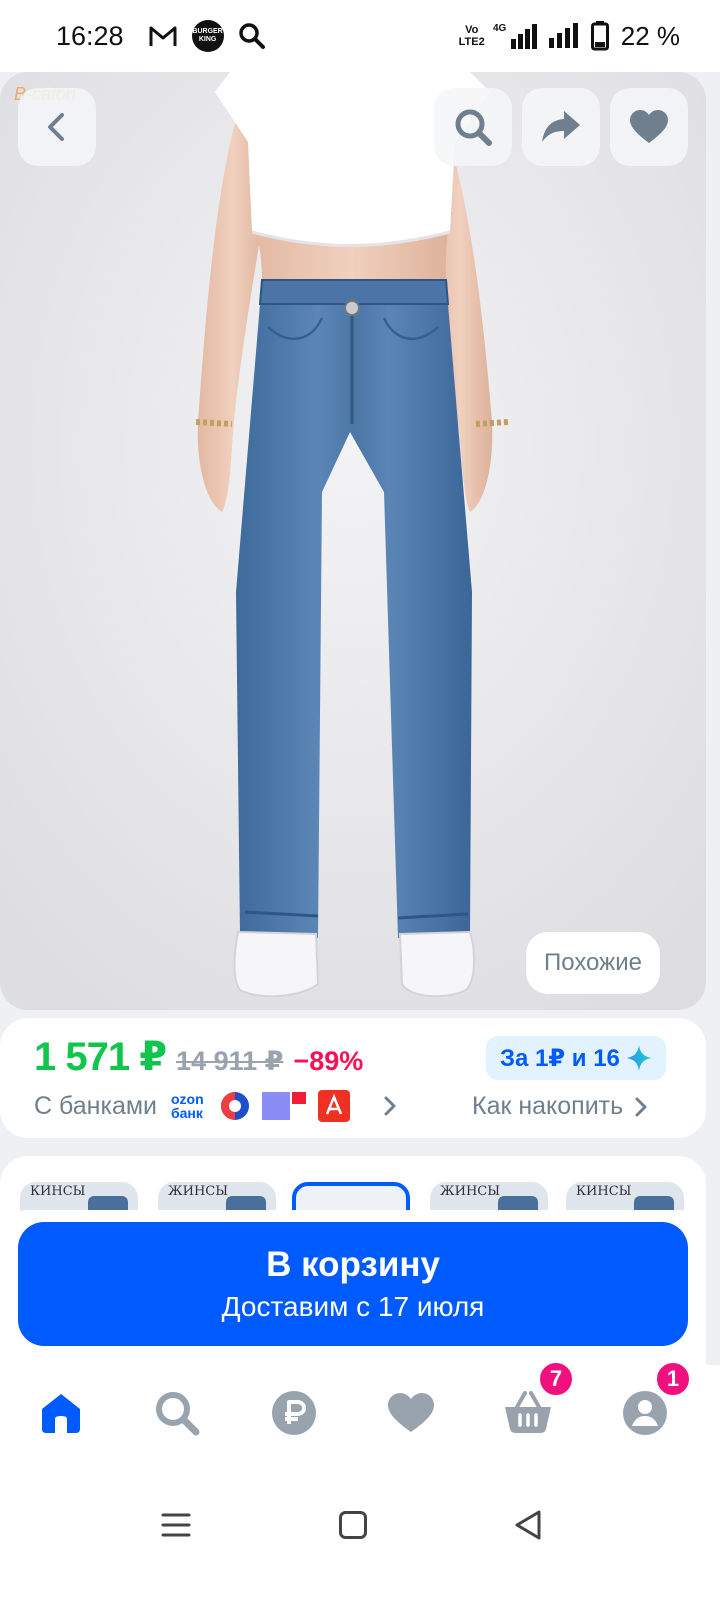 The height and width of the screenshot is (1600, 720). What do you see at coordinates (95, 1105) in the screenshot?
I see `banks-label: С банками` at bounding box center [95, 1105].